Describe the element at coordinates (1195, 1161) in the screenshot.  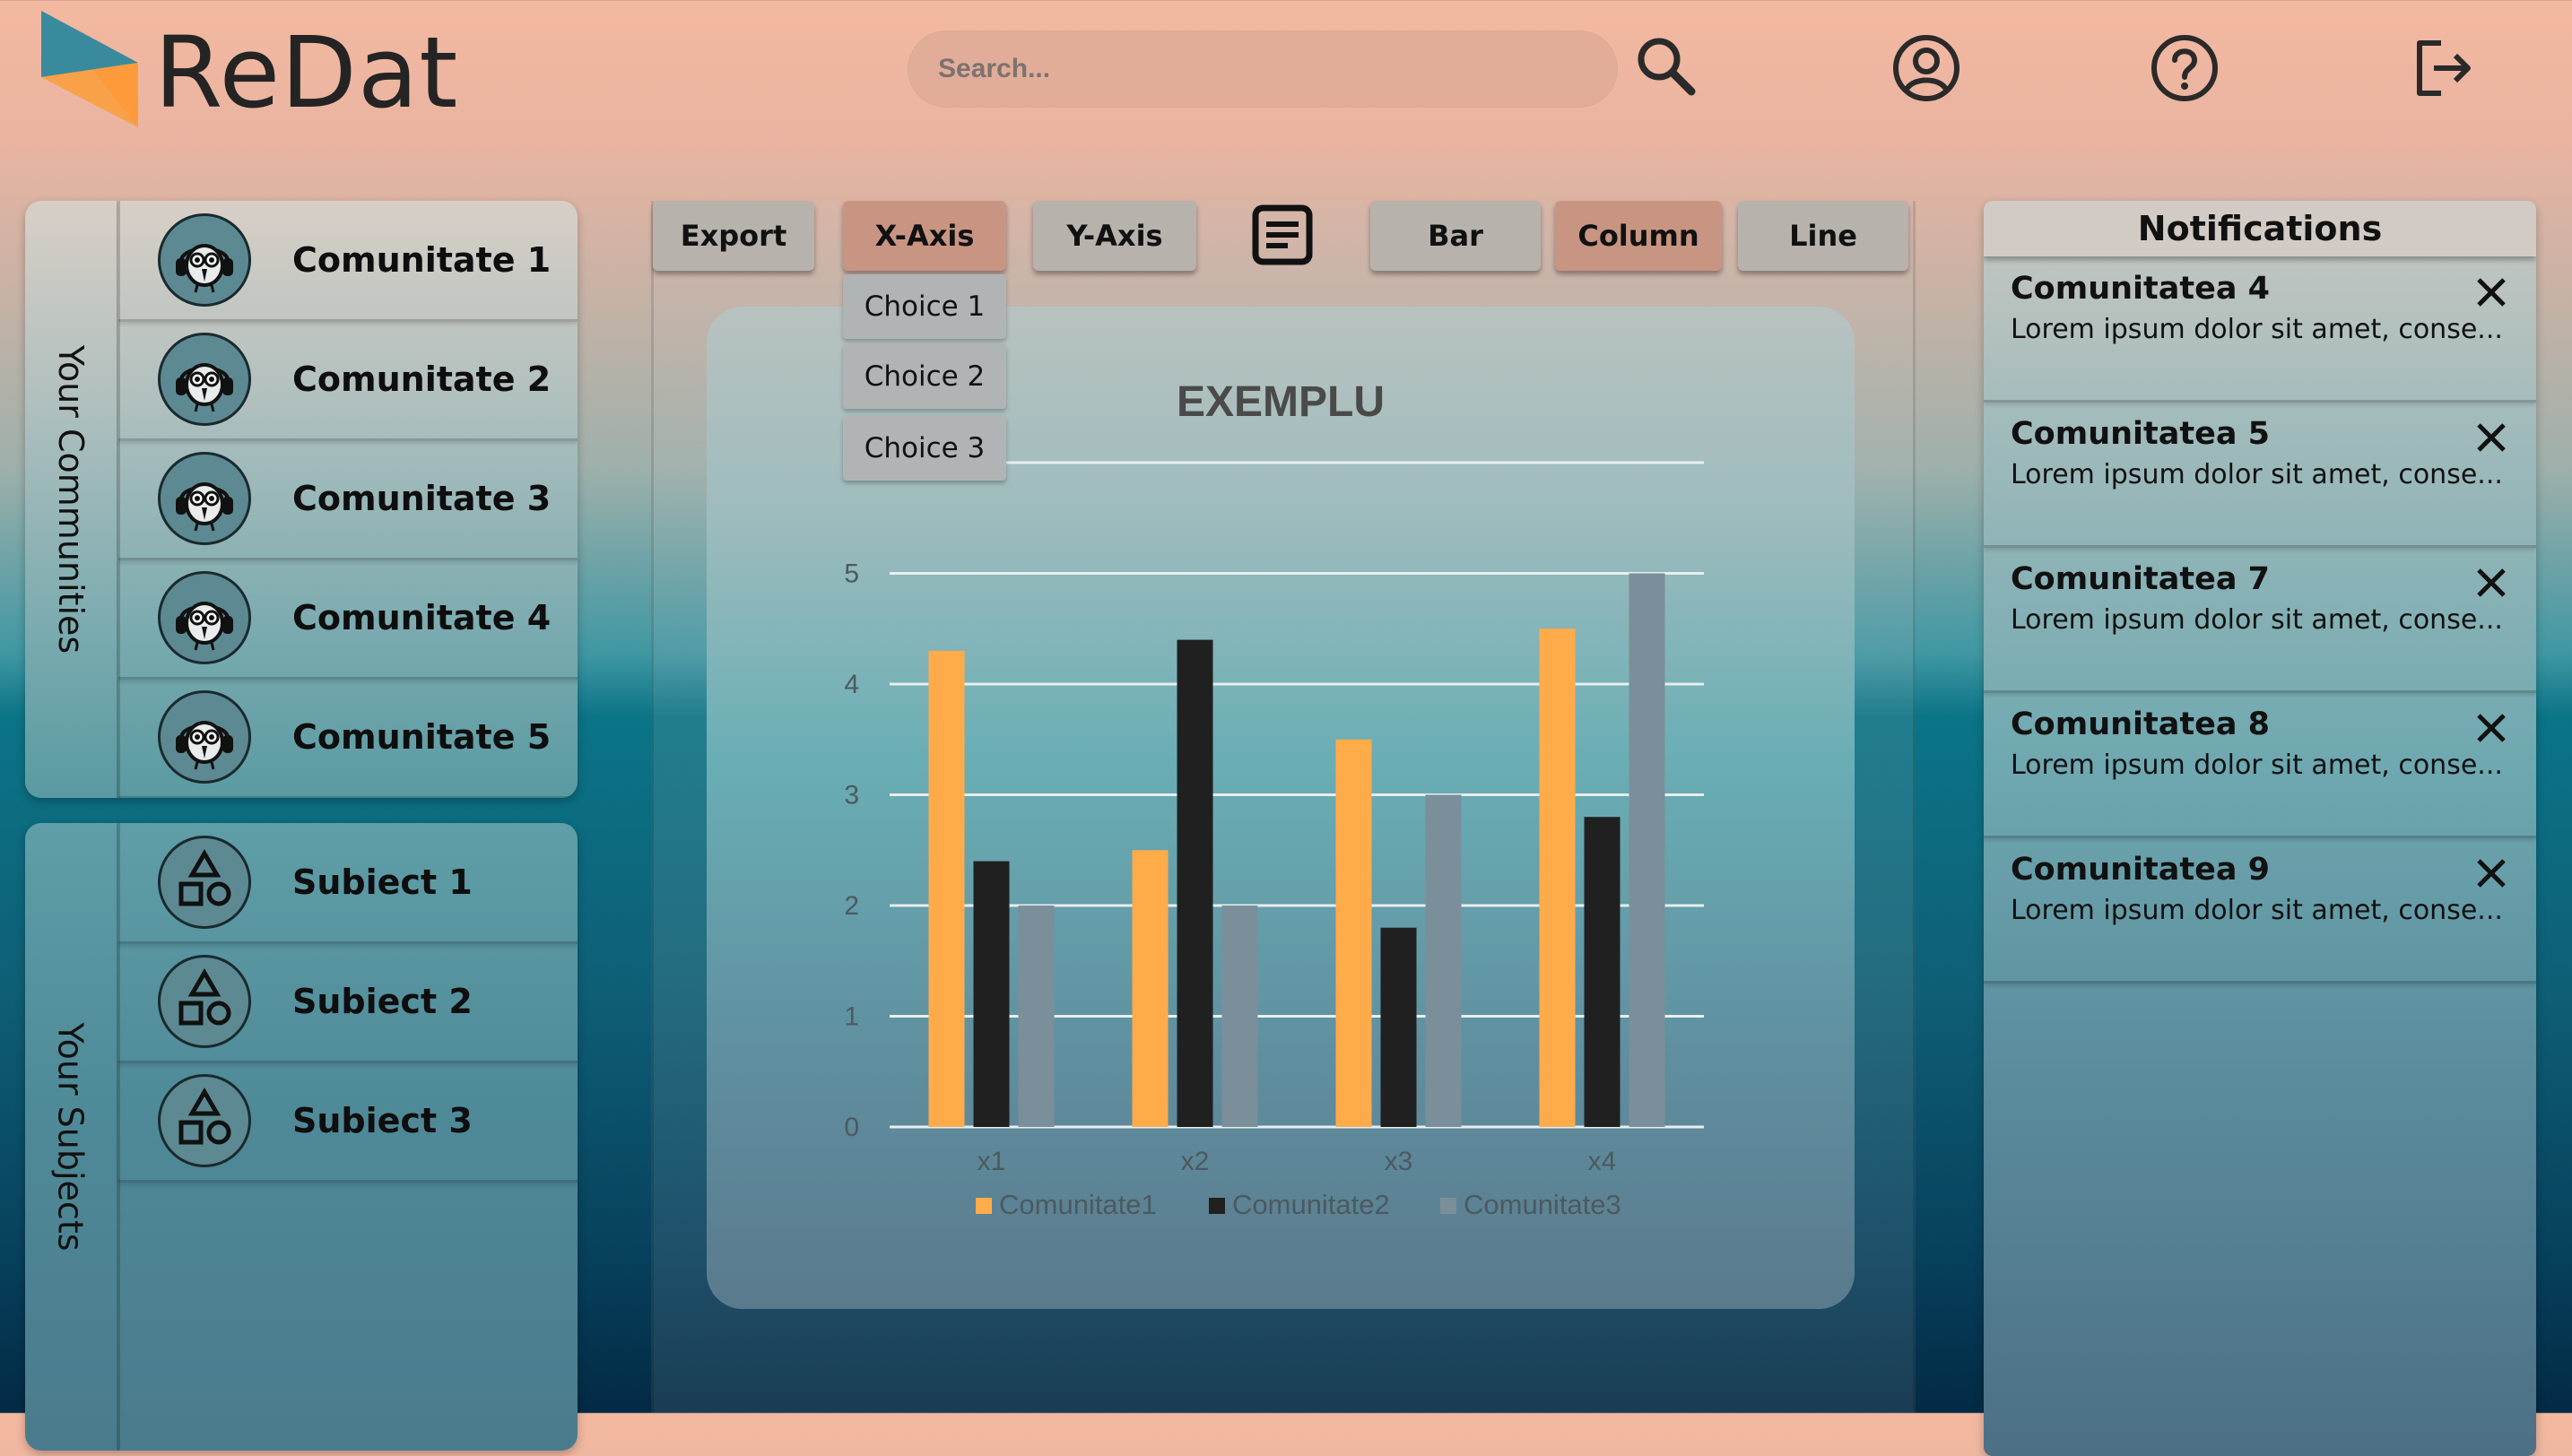
I see `x-tick-label: x2` at that location.